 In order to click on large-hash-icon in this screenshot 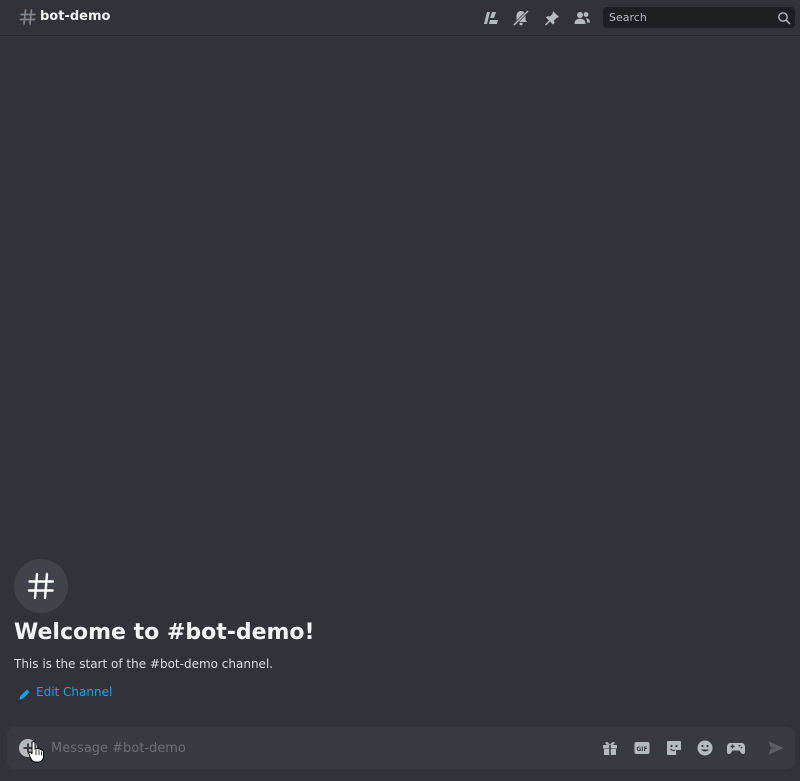, I will do `click(41, 586)`.